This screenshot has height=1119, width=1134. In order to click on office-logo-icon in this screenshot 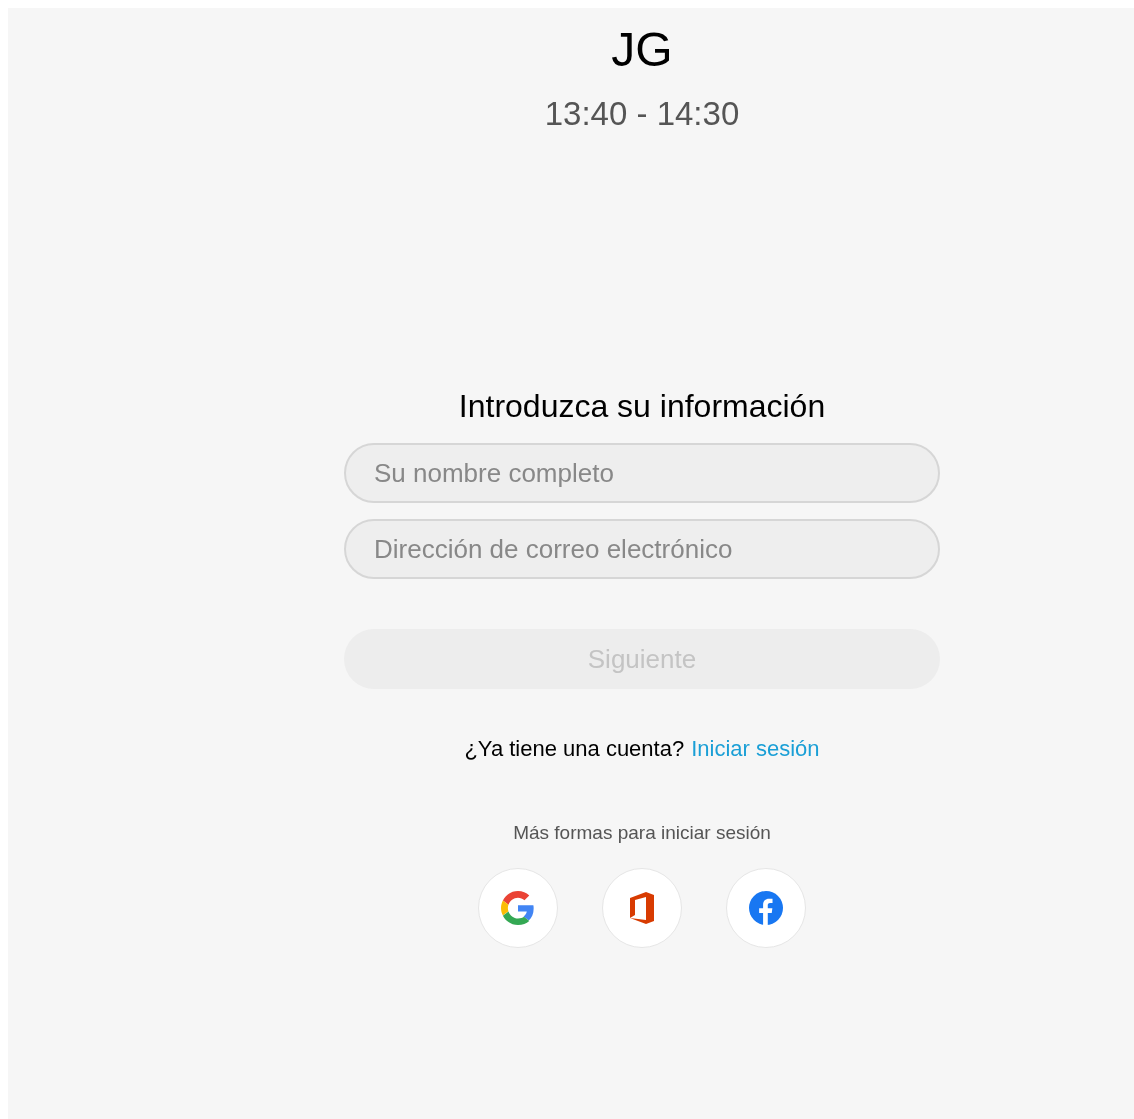, I will do `click(642, 908)`.